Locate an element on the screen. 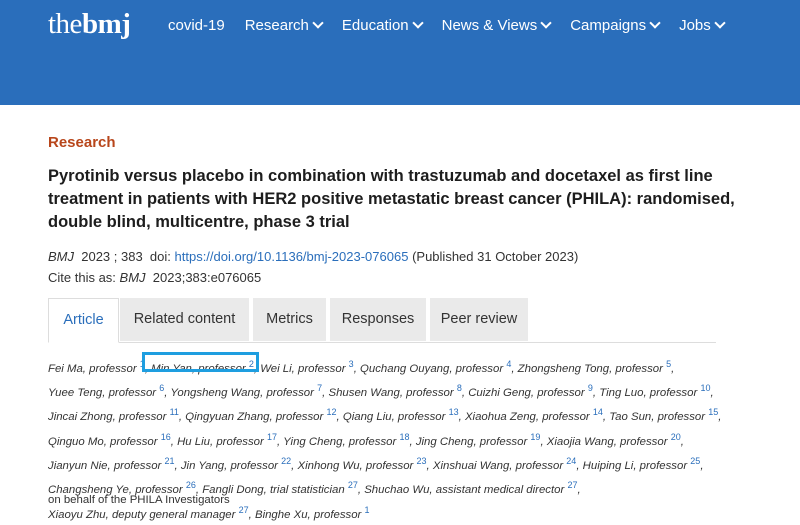  affiliation-link: 26 is located at coordinates (191, 485).